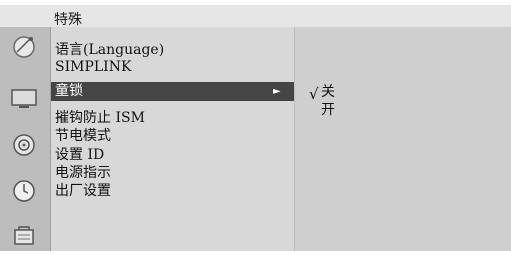  I want to click on menu-item-set-id: 设置 ID, so click(79, 155).